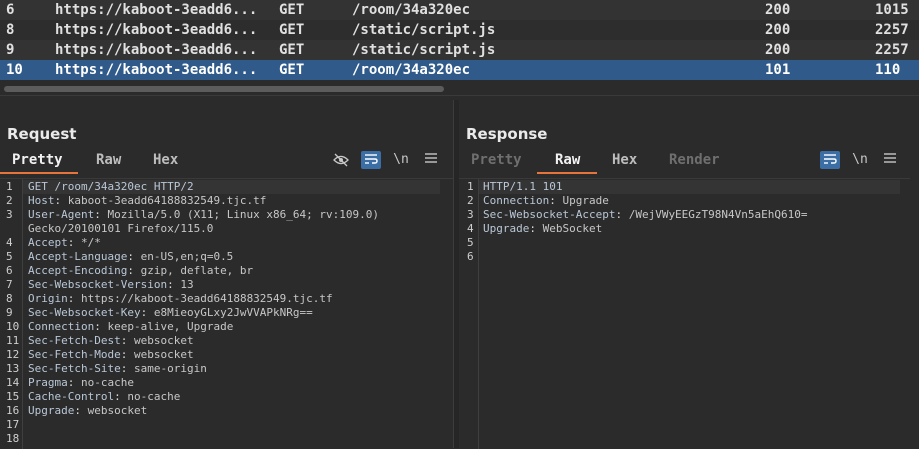 This screenshot has height=449, width=919. I want to click on header-value: Gecko/20100101 Firefox/115.0, so click(121, 228).